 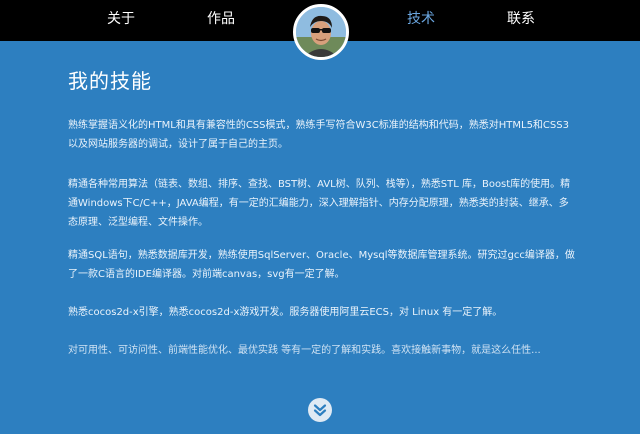 I want to click on avatar-image, so click(x=321, y=32).